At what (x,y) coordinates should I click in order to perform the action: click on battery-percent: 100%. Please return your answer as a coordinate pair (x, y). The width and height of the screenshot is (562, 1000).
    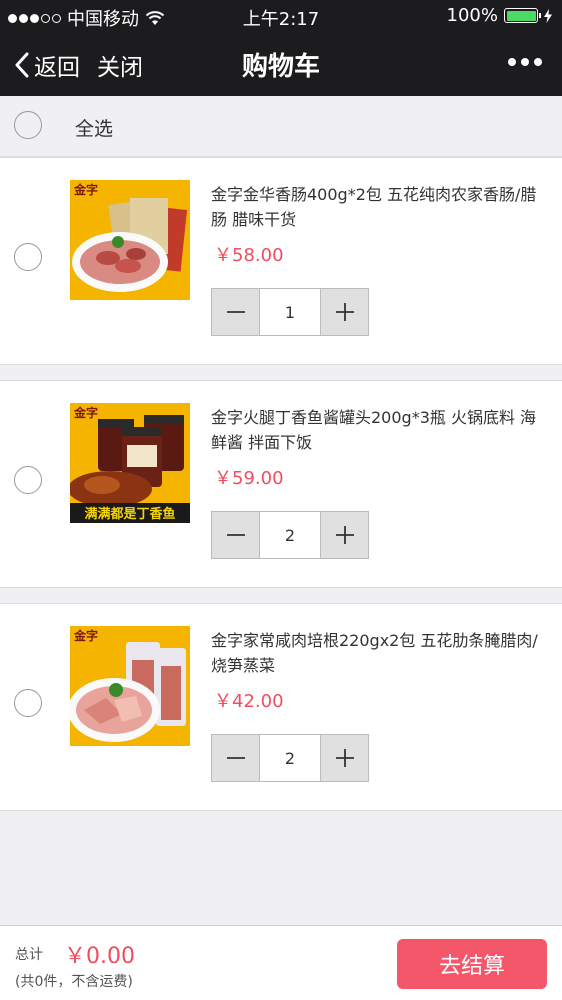
    Looking at the image, I should click on (472, 15).